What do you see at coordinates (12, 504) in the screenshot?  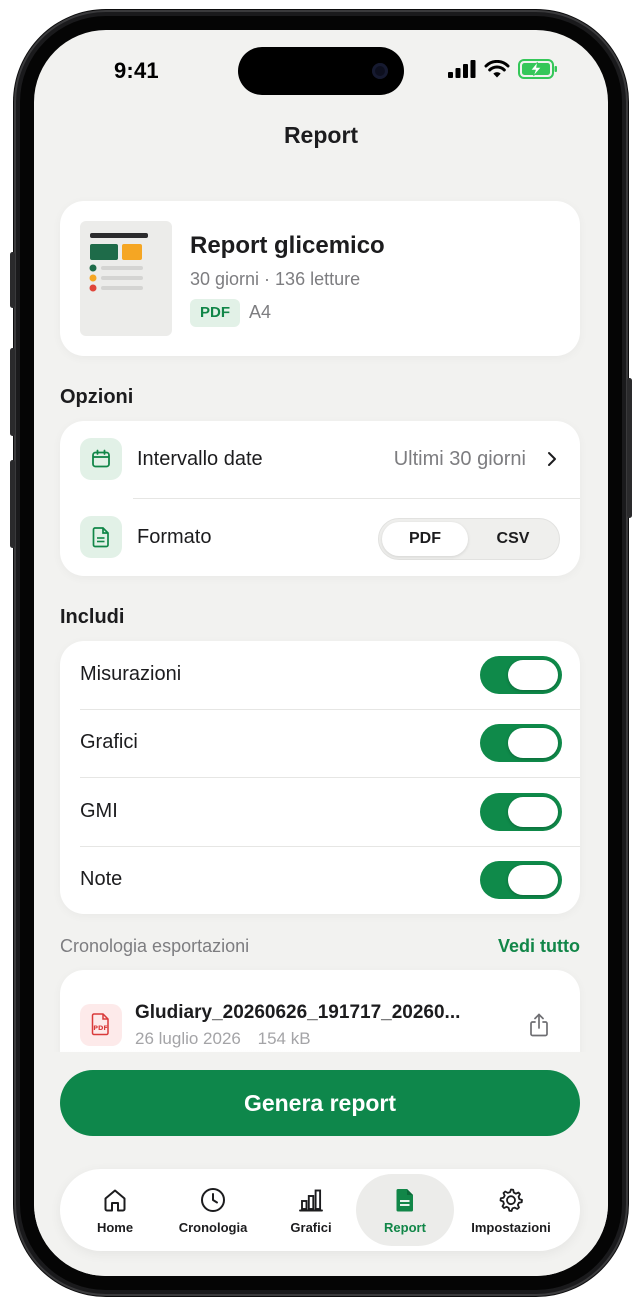 I see `volume-down-button` at bounding box center [12, 504].